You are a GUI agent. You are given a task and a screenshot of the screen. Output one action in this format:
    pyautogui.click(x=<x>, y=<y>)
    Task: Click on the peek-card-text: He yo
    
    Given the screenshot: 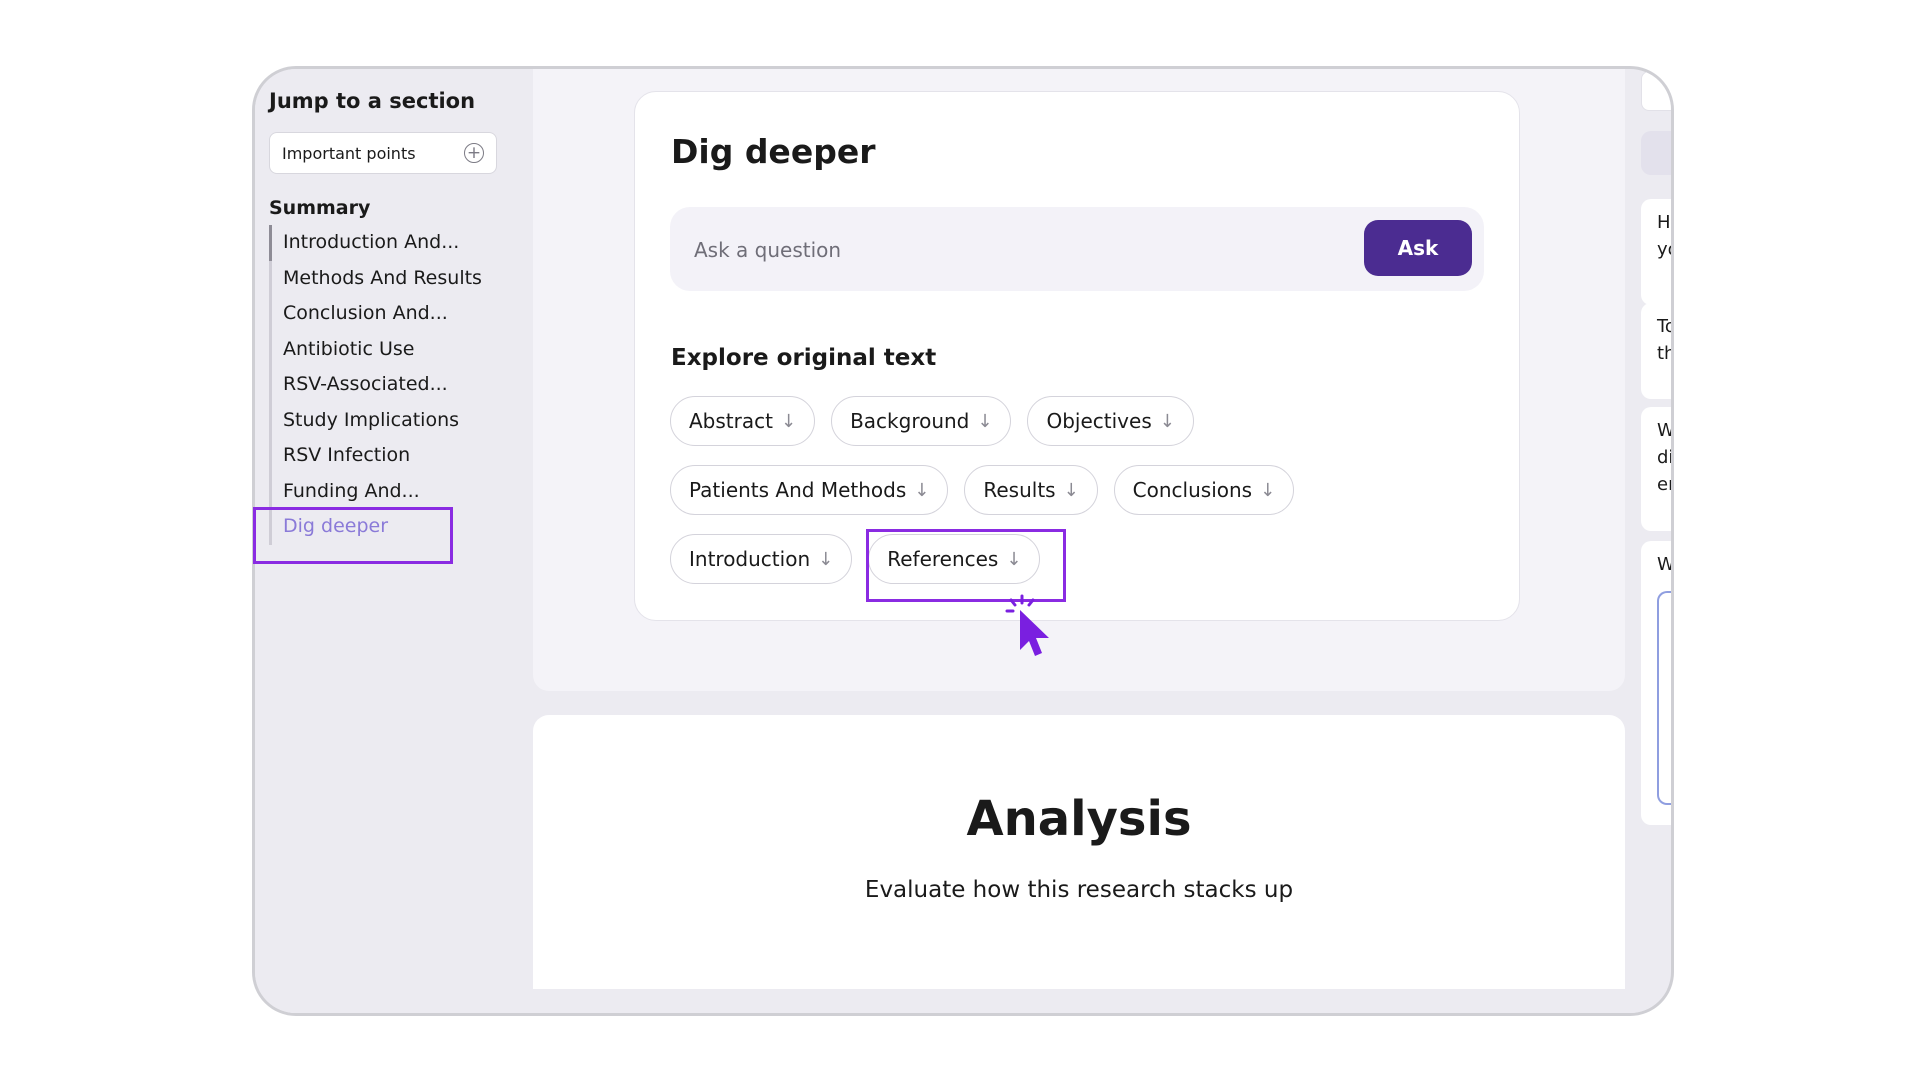 What is the action you would take?
    pyautogui.click(x=1664, y=236)
    